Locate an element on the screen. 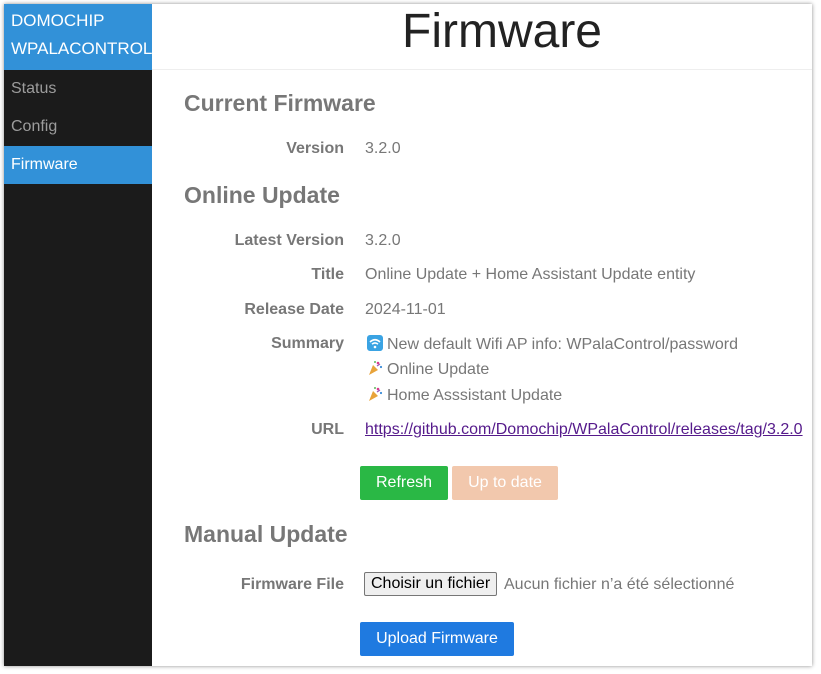 This screenshot has height=674, width=821. summary-text: Online Update is located at coordinates (438, 369).